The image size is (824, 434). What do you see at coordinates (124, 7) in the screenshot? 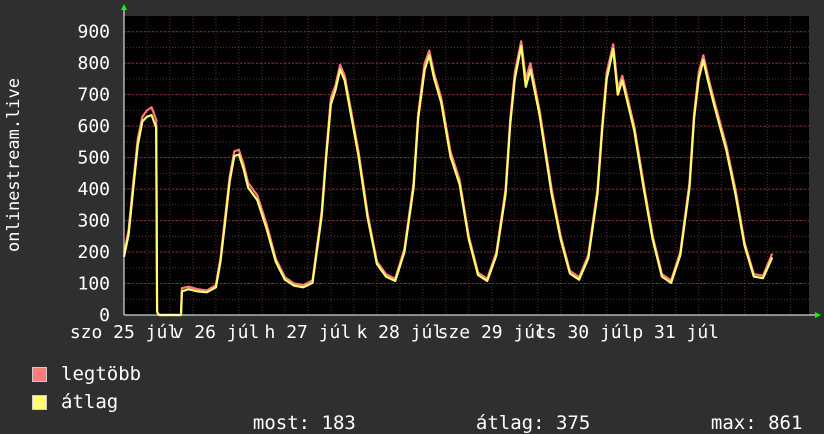
I see `y-axis-arrow` at bounding box center [124, 7].